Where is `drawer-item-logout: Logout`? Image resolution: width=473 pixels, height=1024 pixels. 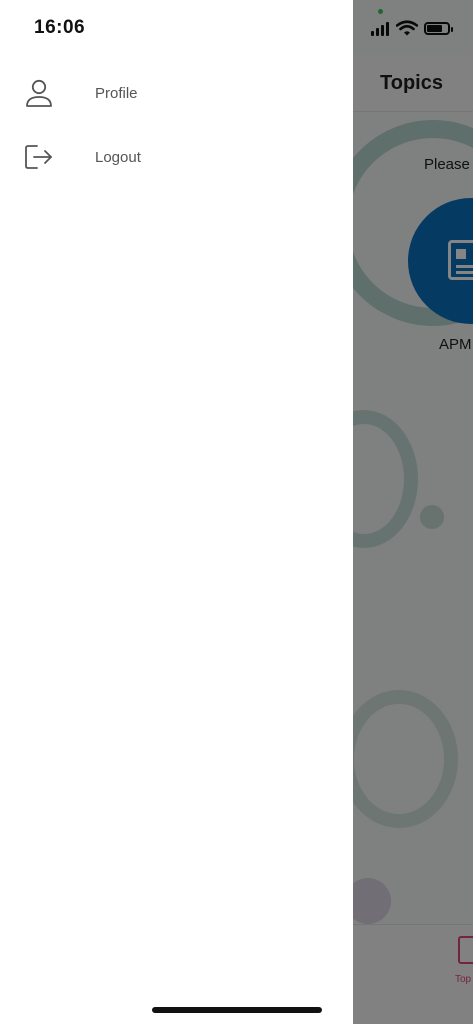
drawer-item-logout: Logout is located at coordinates (176, 158).